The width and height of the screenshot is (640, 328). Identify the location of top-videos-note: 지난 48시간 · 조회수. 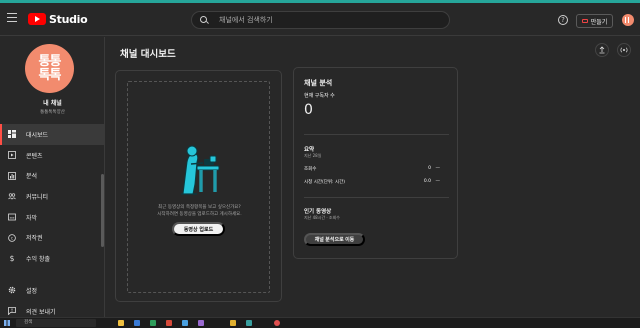
(322, 217).